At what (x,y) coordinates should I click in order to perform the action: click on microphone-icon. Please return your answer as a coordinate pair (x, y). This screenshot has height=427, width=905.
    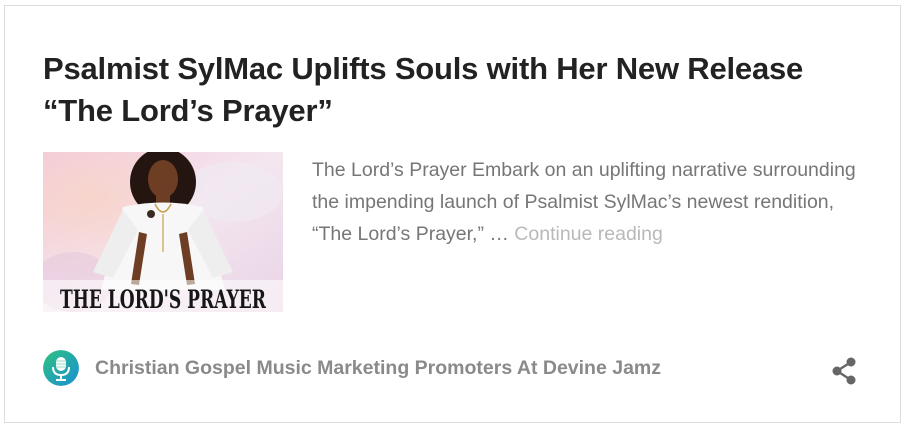
    Looking at the image, I should click on (61, 368).